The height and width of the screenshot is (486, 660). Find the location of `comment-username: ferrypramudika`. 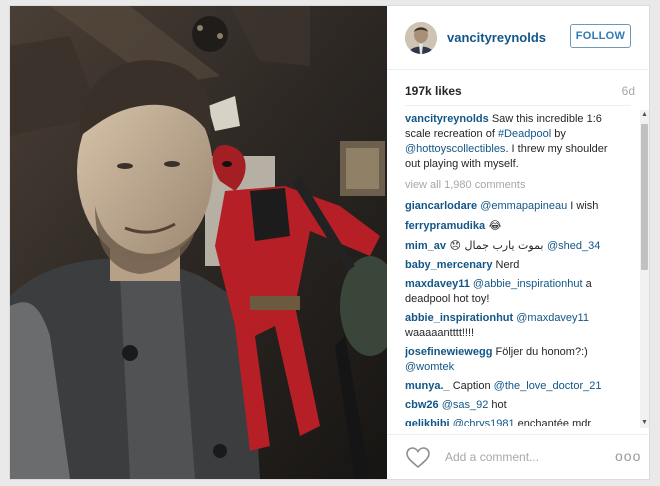

comment-username: ferrypramudika is located at coordinates (445, 226).